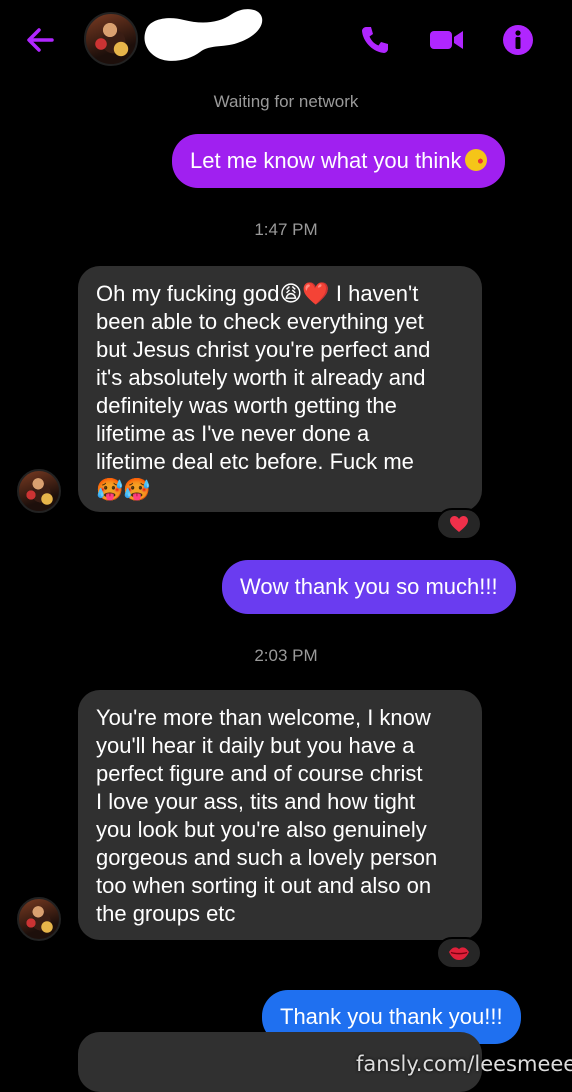  Describe the element at coordinates (326, 160) in the screenshot. I see `message-text: Let me know what you think` at that location.